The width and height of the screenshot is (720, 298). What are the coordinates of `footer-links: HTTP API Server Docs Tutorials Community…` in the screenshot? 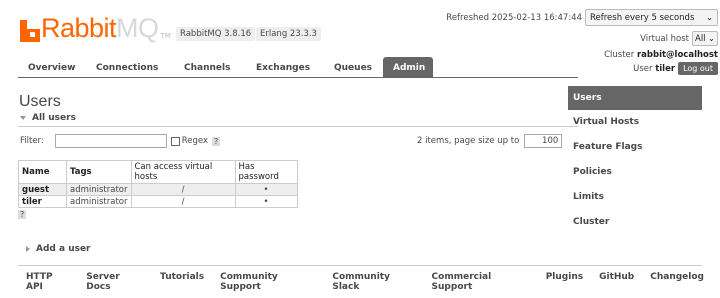 It's located at (373, 282).